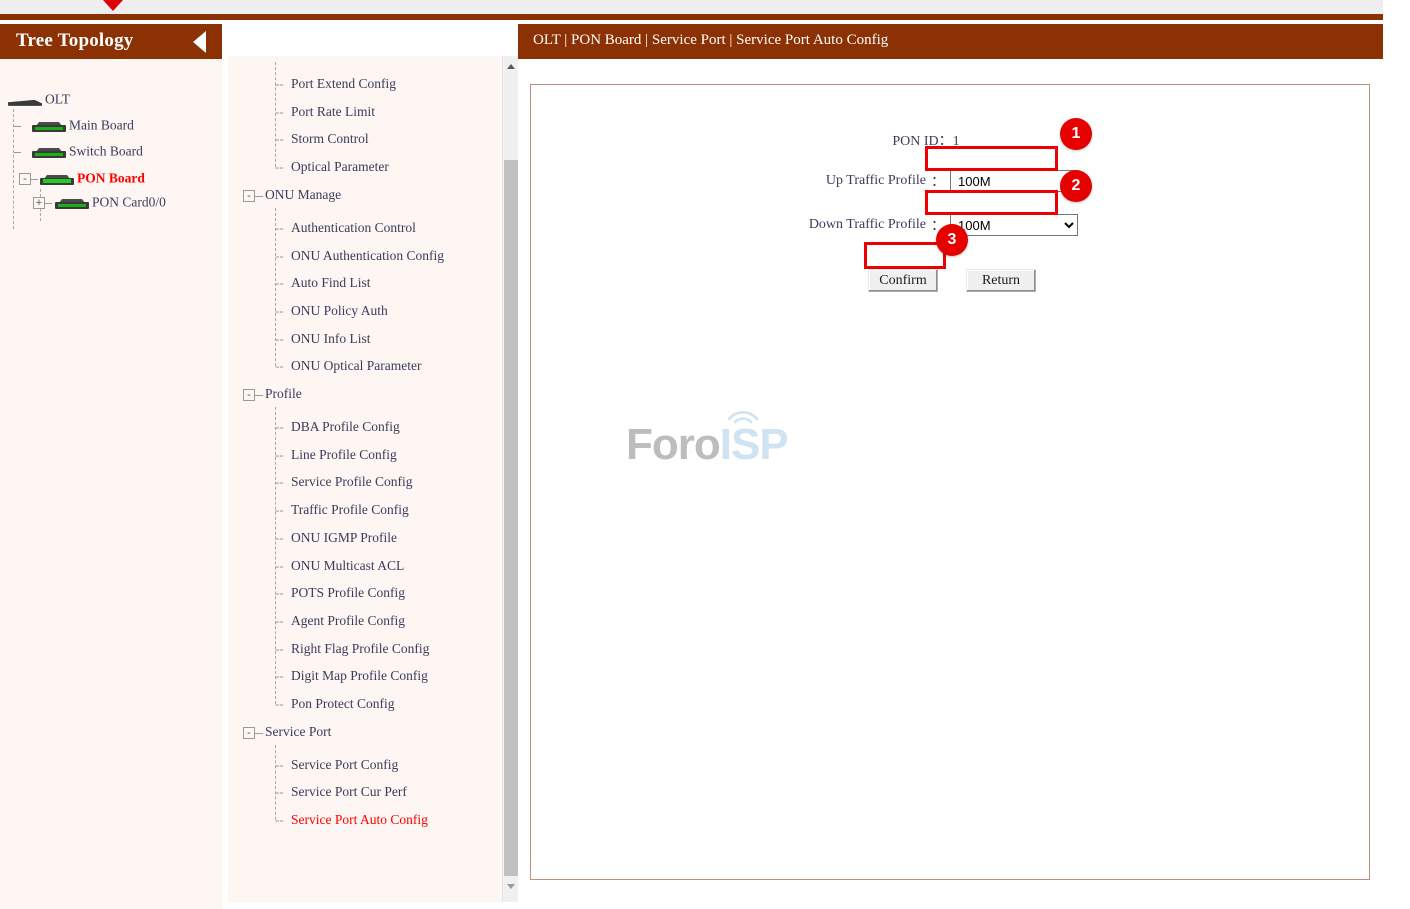 This screenshot has height=909, width=1410. I want to click on menu-item-label: Service Port Auto Config, so click(359, 820).